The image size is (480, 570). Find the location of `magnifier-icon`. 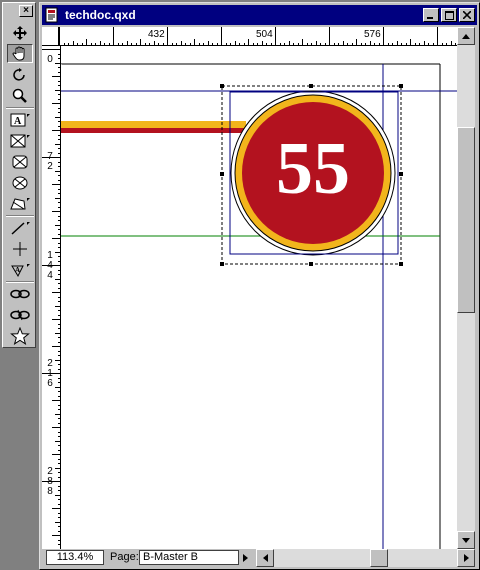

magnifier-icon is located at coordinates (19, 95).